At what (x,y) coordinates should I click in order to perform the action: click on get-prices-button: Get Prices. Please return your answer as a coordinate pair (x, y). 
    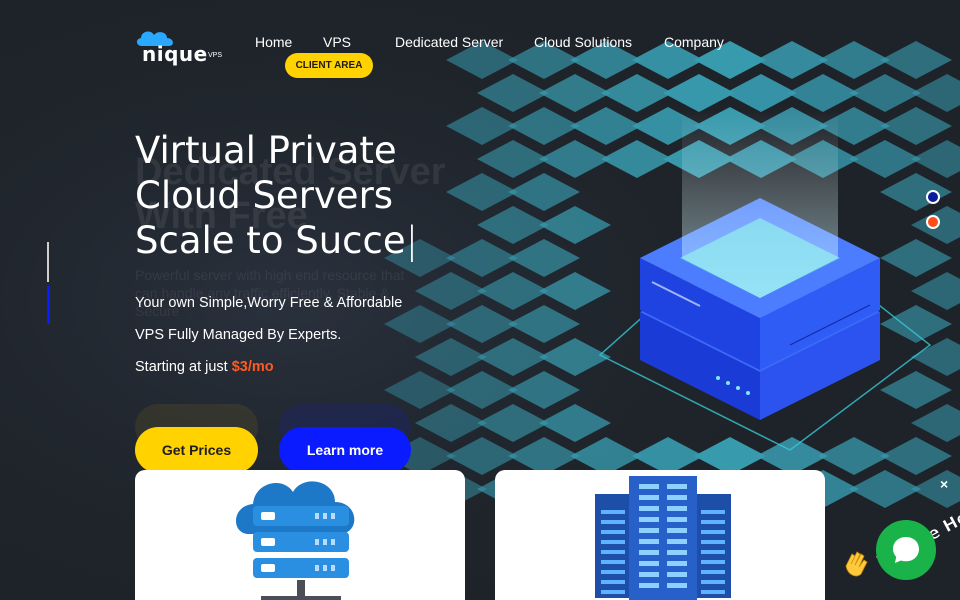
    Looking at the image, I should click on (196, 450).